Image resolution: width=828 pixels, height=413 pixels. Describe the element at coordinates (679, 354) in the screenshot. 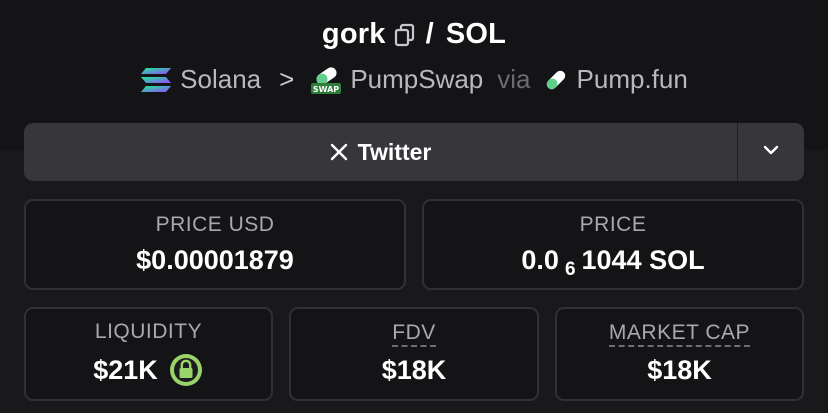

I see `market-cap-card: MARKET CAP $18K` at that location.